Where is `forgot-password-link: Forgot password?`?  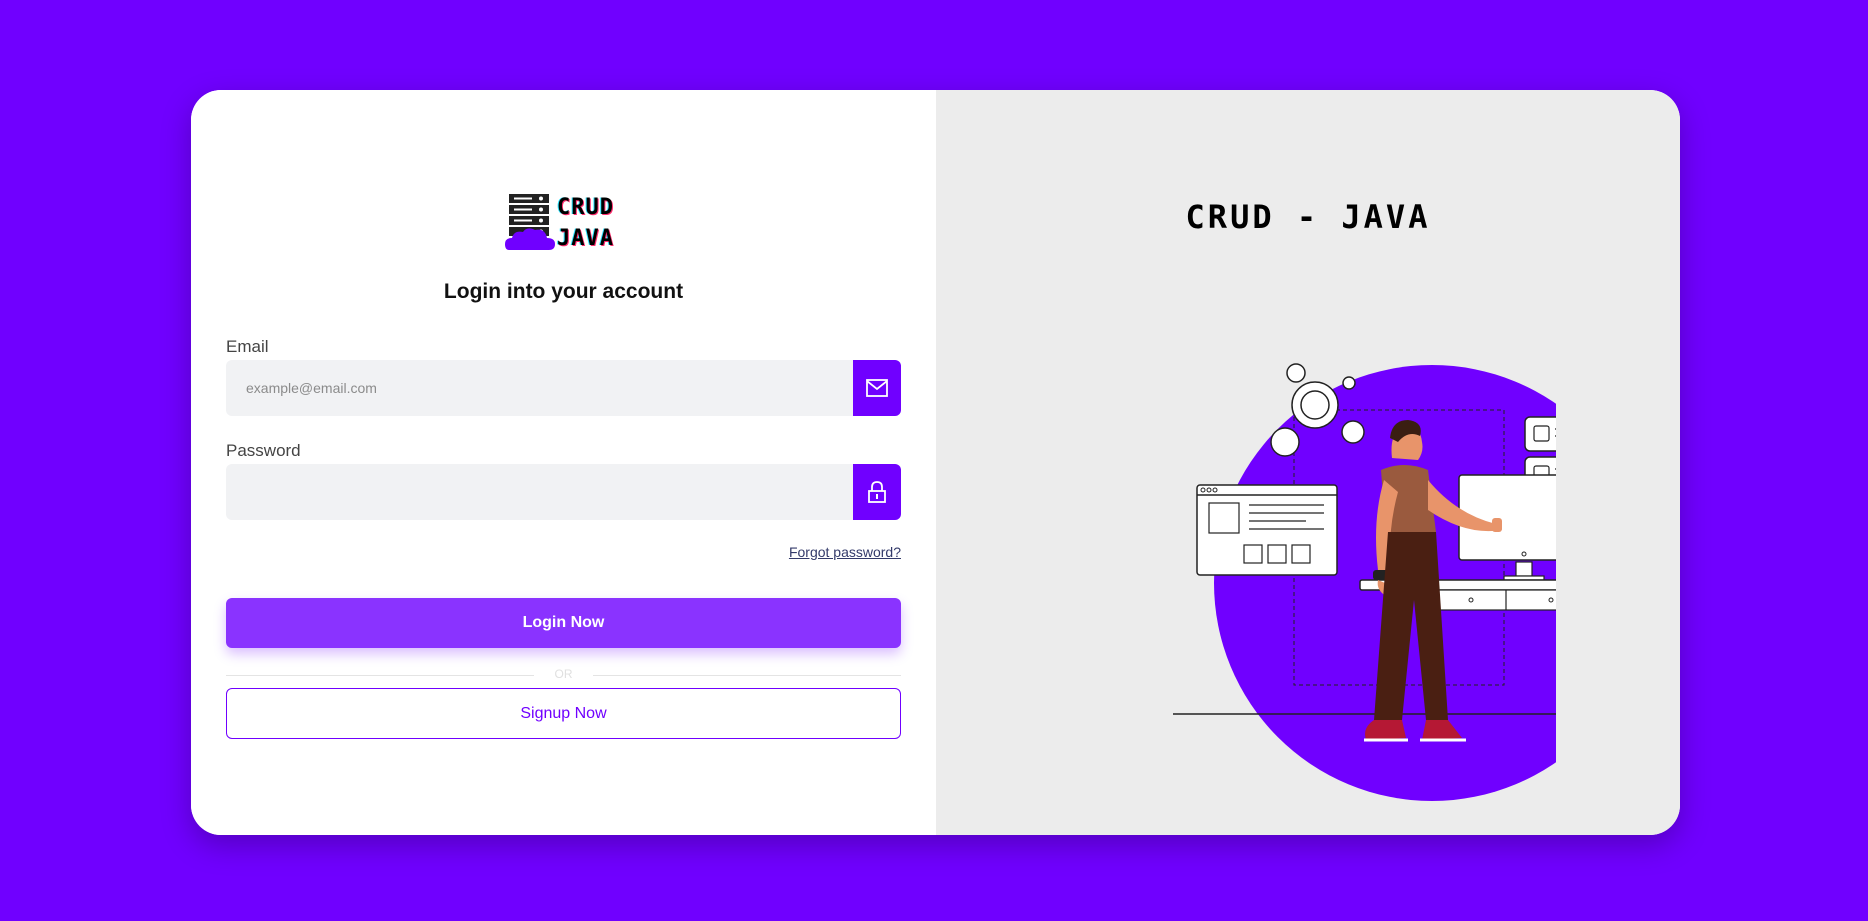 forgot-password-link: Forgot password? is located at coordinates (845, 552).